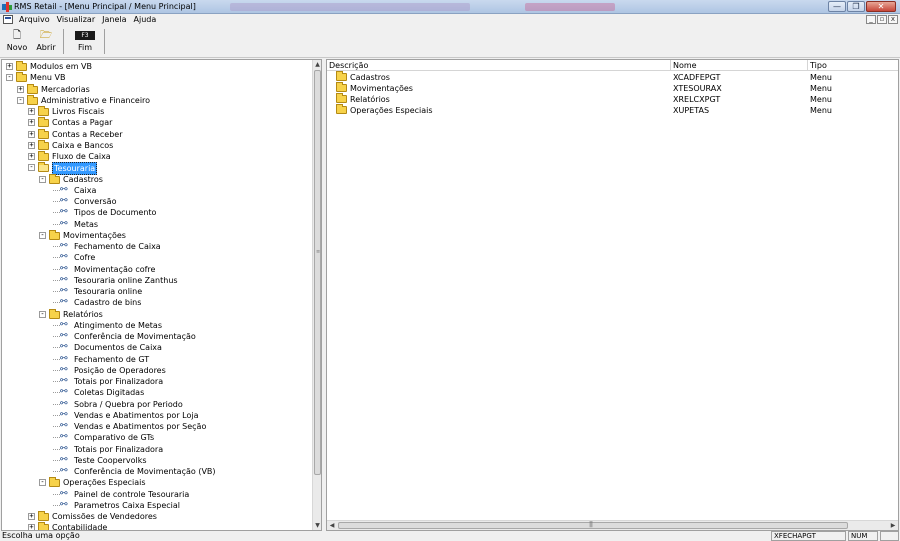  What do you see at coordinates (118, 325) in the screenshot?
I see `tree-node-label: Atingimento de Metas` at bounding box center [118, 325].